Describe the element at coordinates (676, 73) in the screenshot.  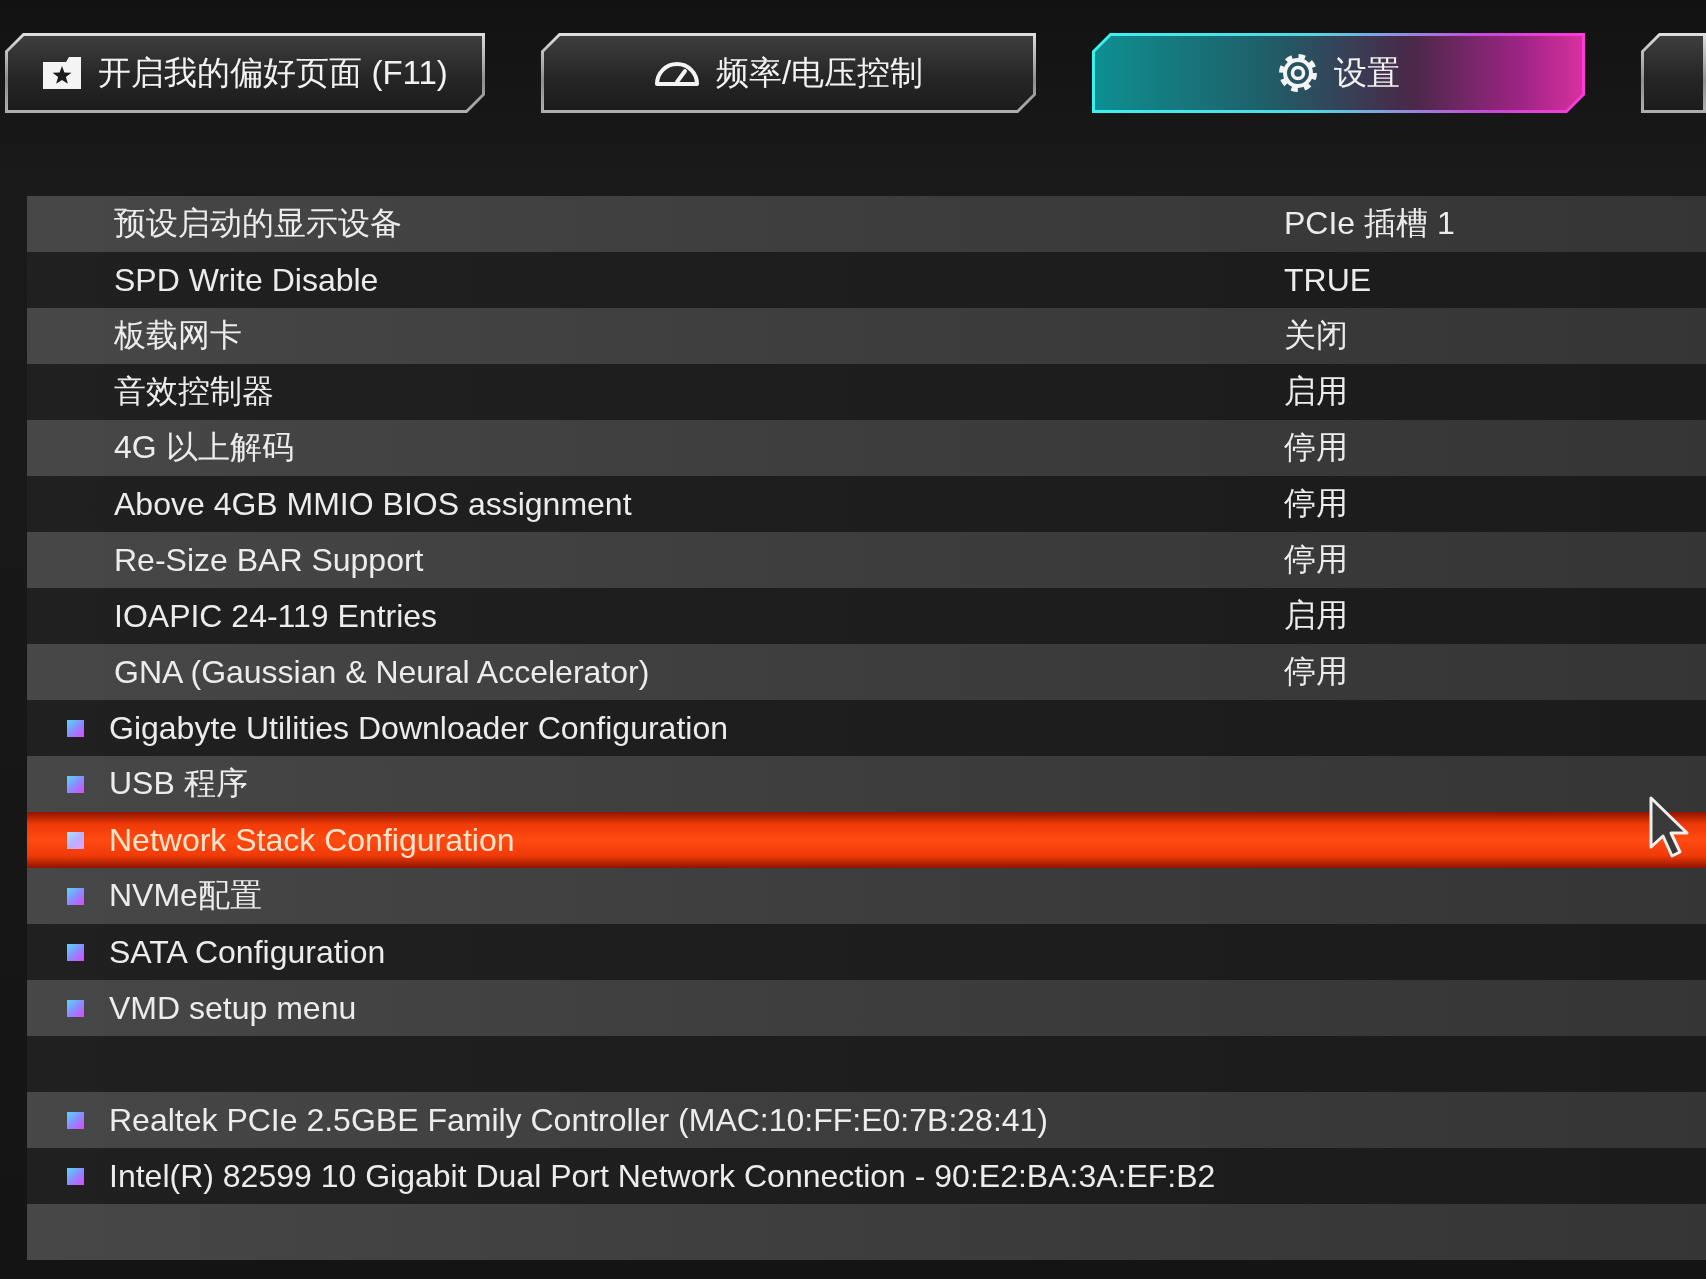
I see `gauge-icon` at that location.